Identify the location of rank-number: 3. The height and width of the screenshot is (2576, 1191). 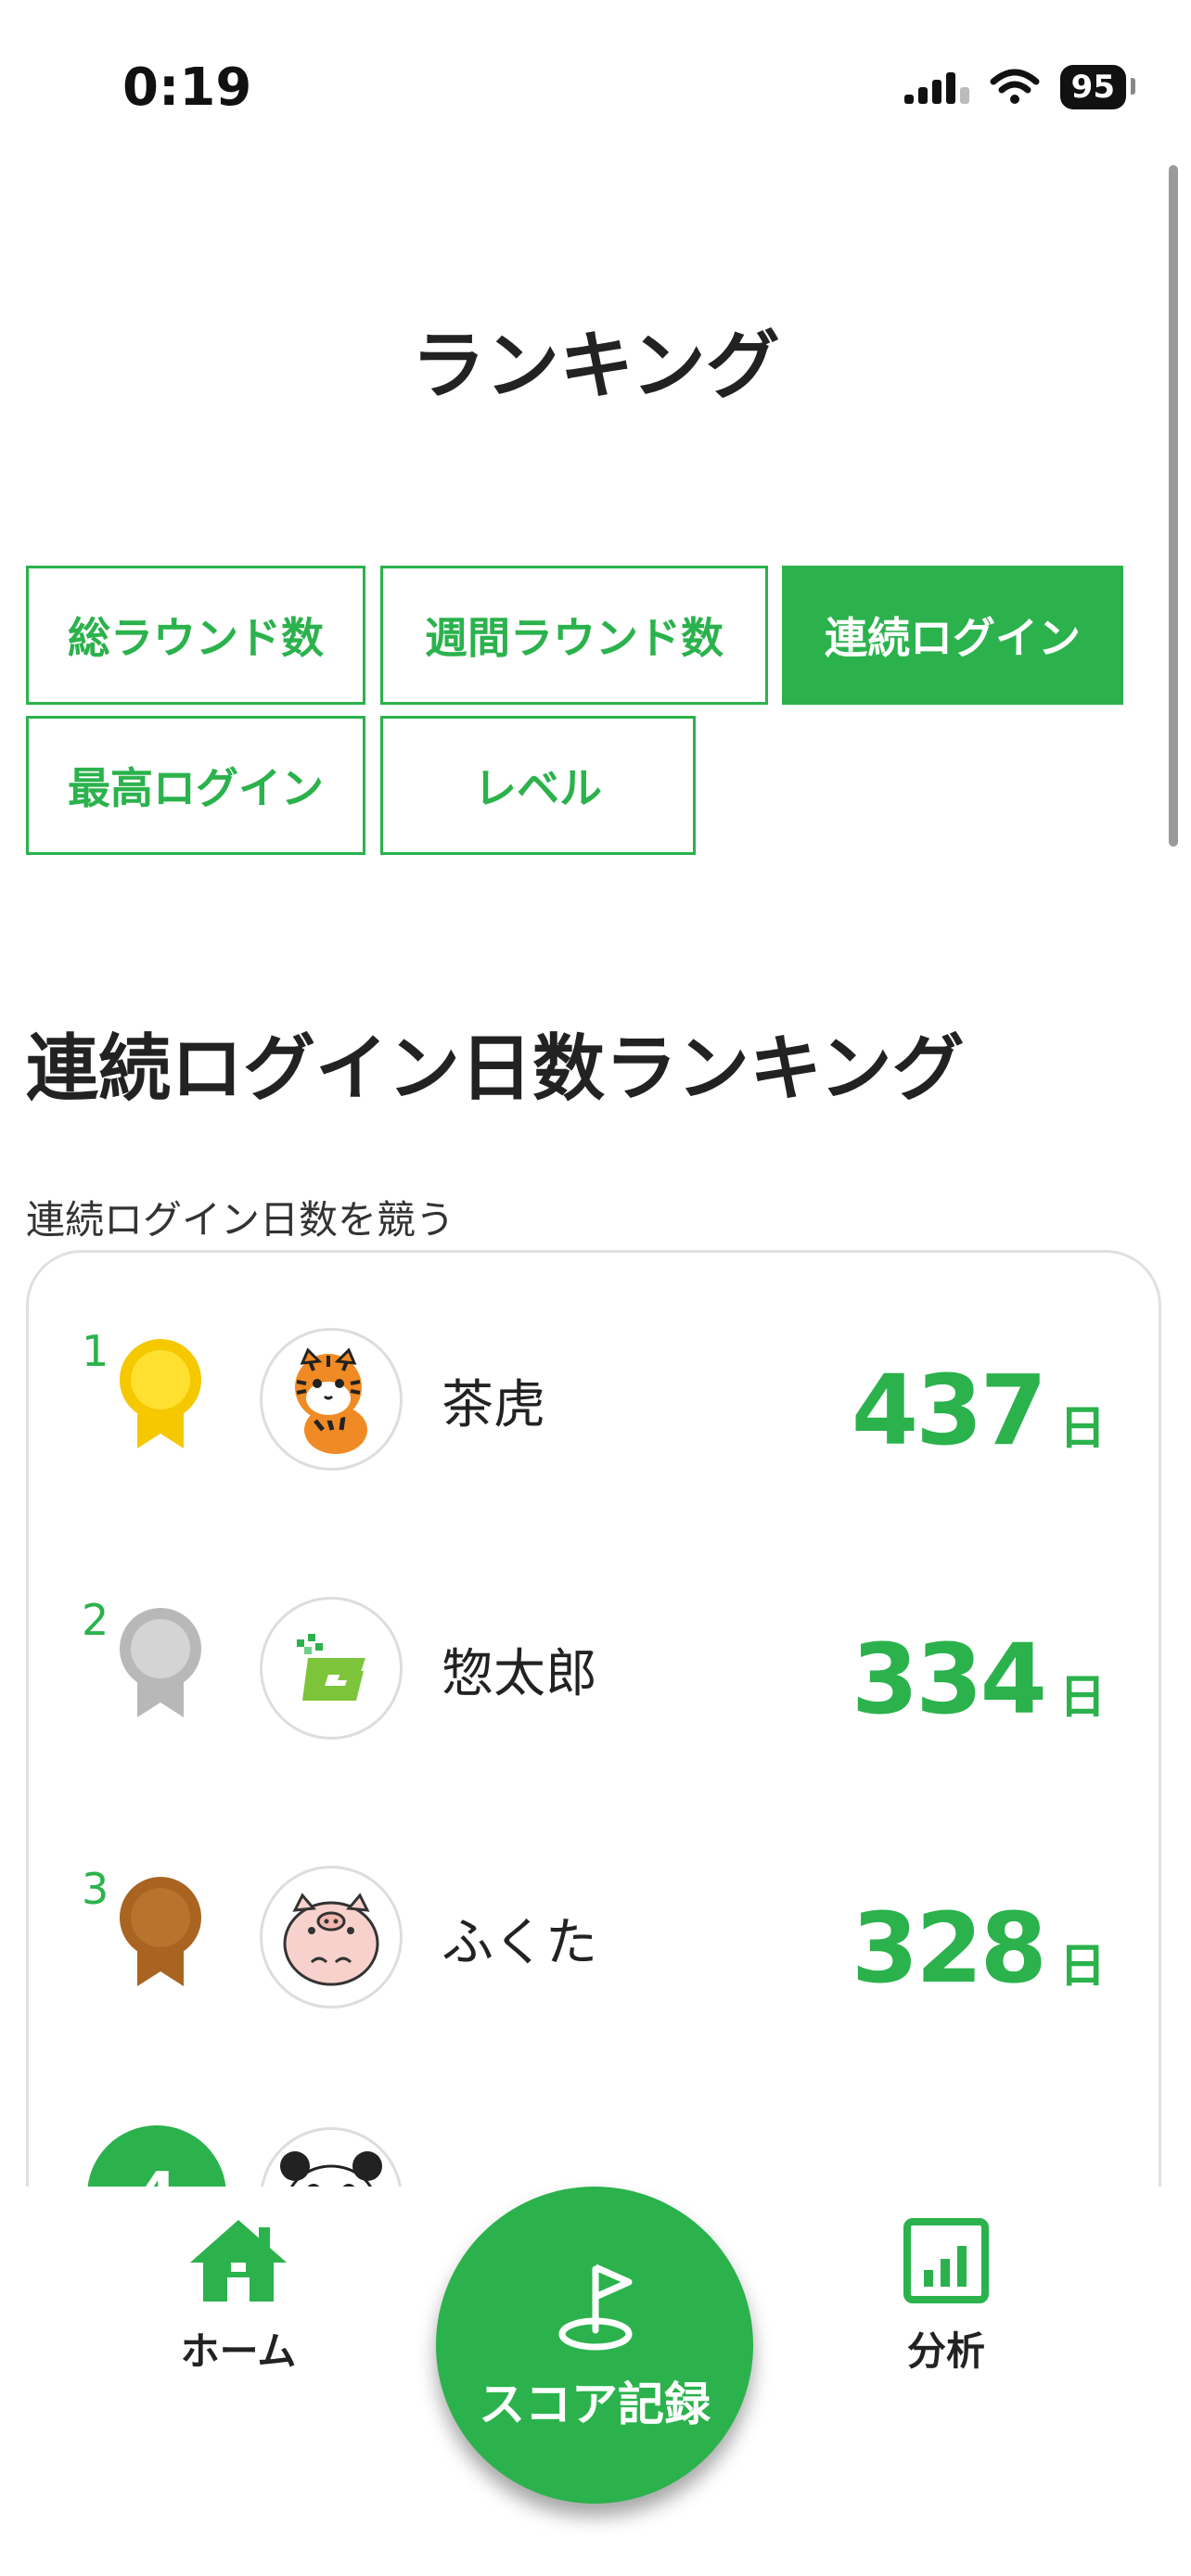
(95, 1889).